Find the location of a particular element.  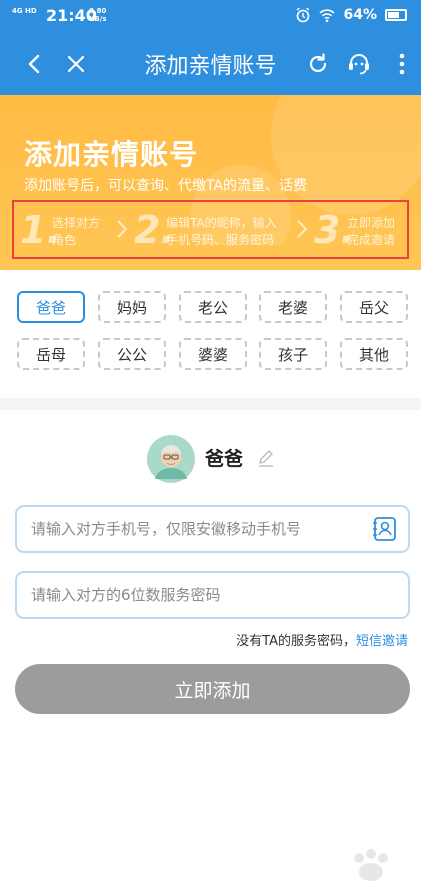

relation-chip-mama: 妈妈 is located at coordinates (132, 307).